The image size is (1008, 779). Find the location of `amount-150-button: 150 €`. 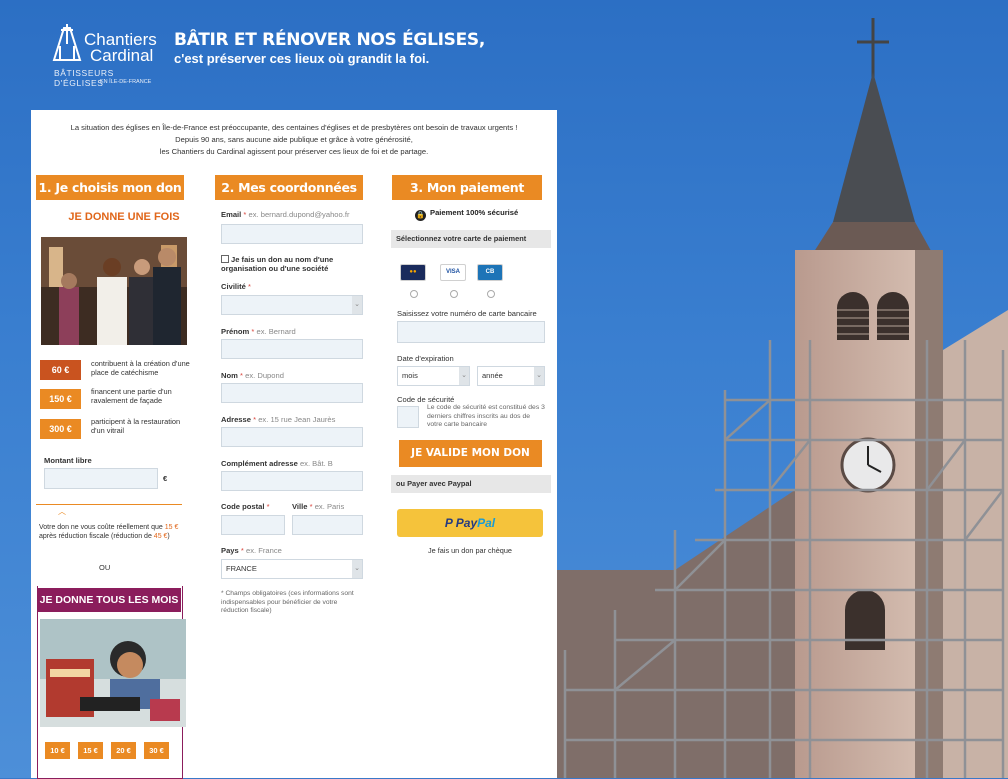

amount-150-button: 150 € is located at coordinates (60, 399).